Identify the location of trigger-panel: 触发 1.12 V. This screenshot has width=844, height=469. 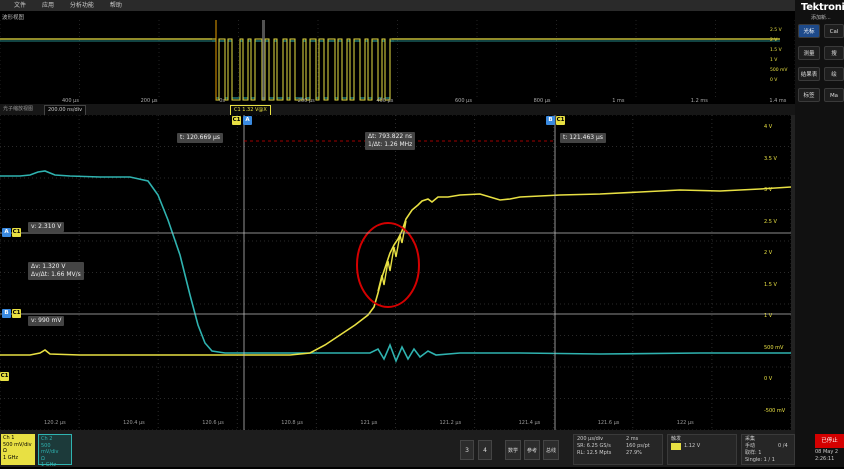
(702, 449).